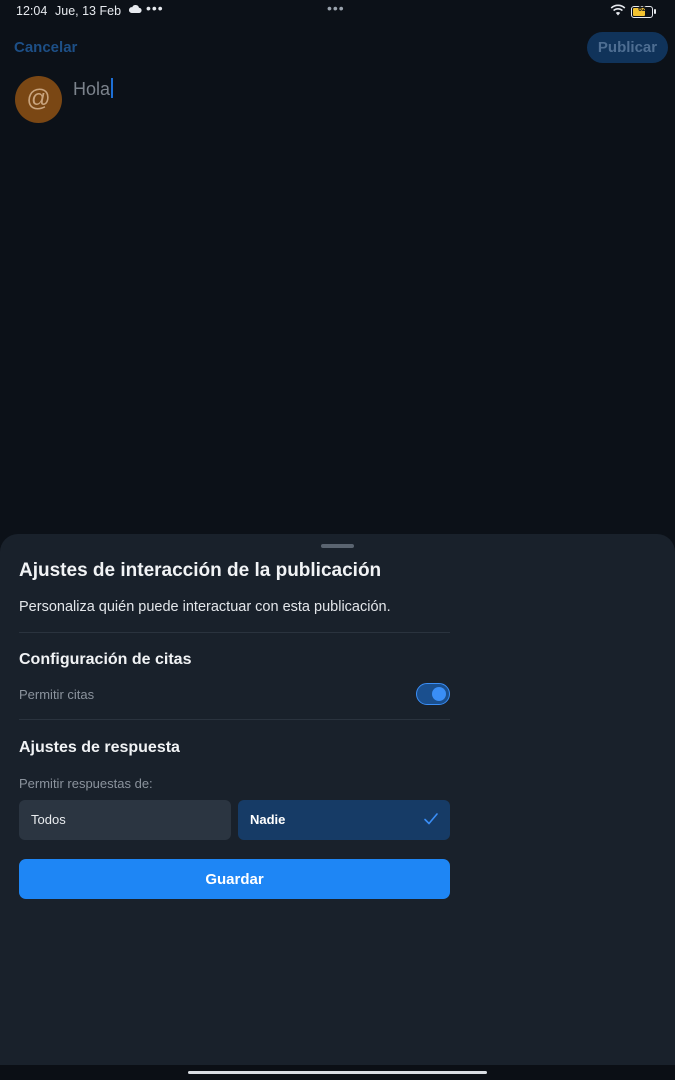  I want to click on home-indicator, so click(337, 1072).